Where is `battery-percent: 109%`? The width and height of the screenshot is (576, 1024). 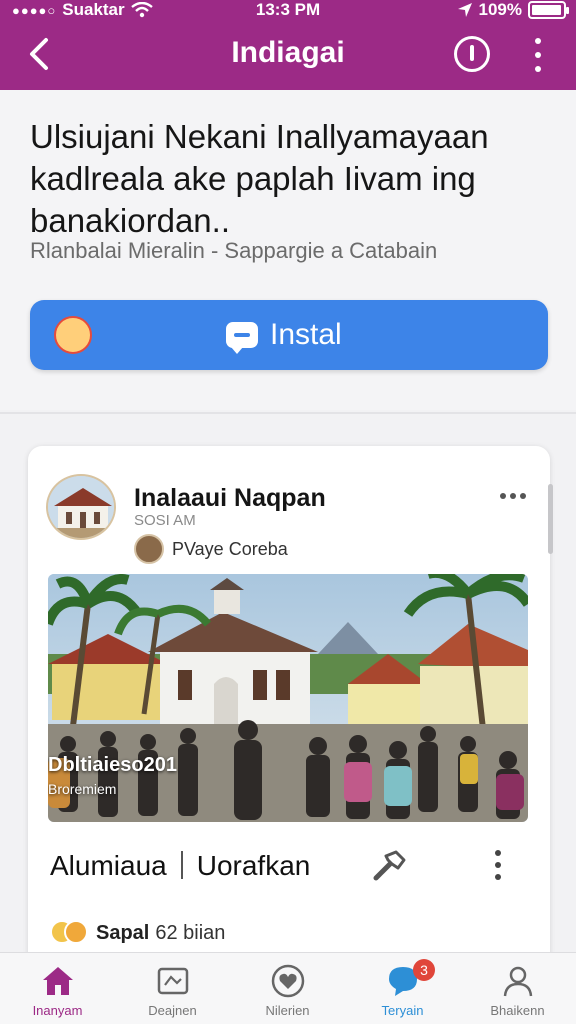
battery-percent: 109% is located at coordinates (500, 9).